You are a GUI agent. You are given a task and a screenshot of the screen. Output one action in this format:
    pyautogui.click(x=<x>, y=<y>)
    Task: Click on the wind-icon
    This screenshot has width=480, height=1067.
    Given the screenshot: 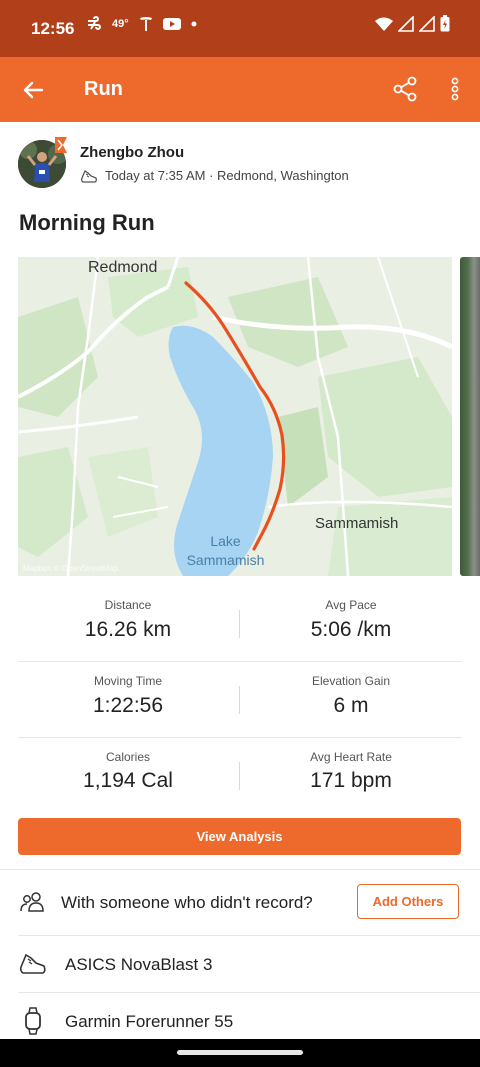 What is the action you would take?
    pyautogui.click(x=94, y=23)
    